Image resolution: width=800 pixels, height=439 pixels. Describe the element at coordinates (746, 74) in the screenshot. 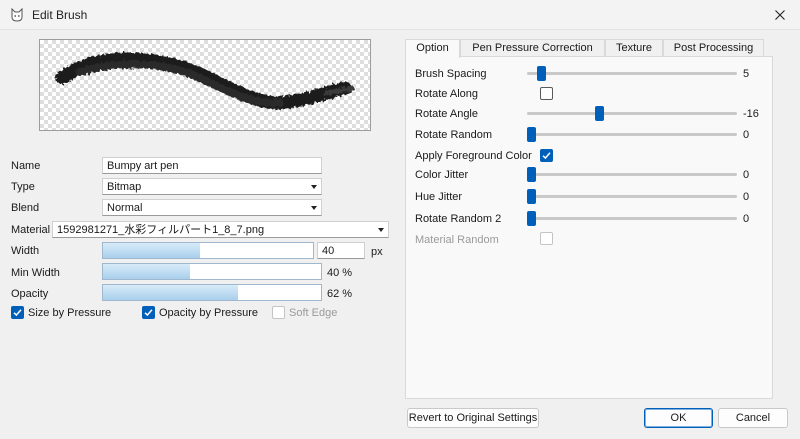

I see `brush-spacing-value: 5` at that location.